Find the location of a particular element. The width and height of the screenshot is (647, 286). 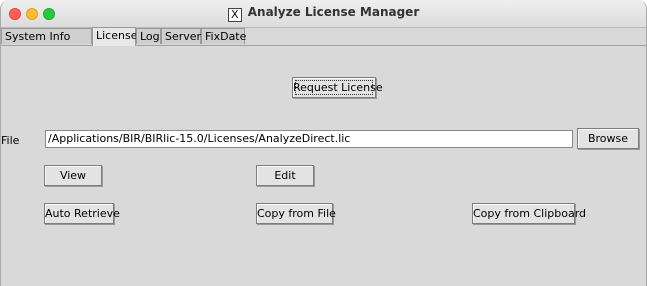

window-title-group: X Analyze License Manager is located at coordinates (323, 13).